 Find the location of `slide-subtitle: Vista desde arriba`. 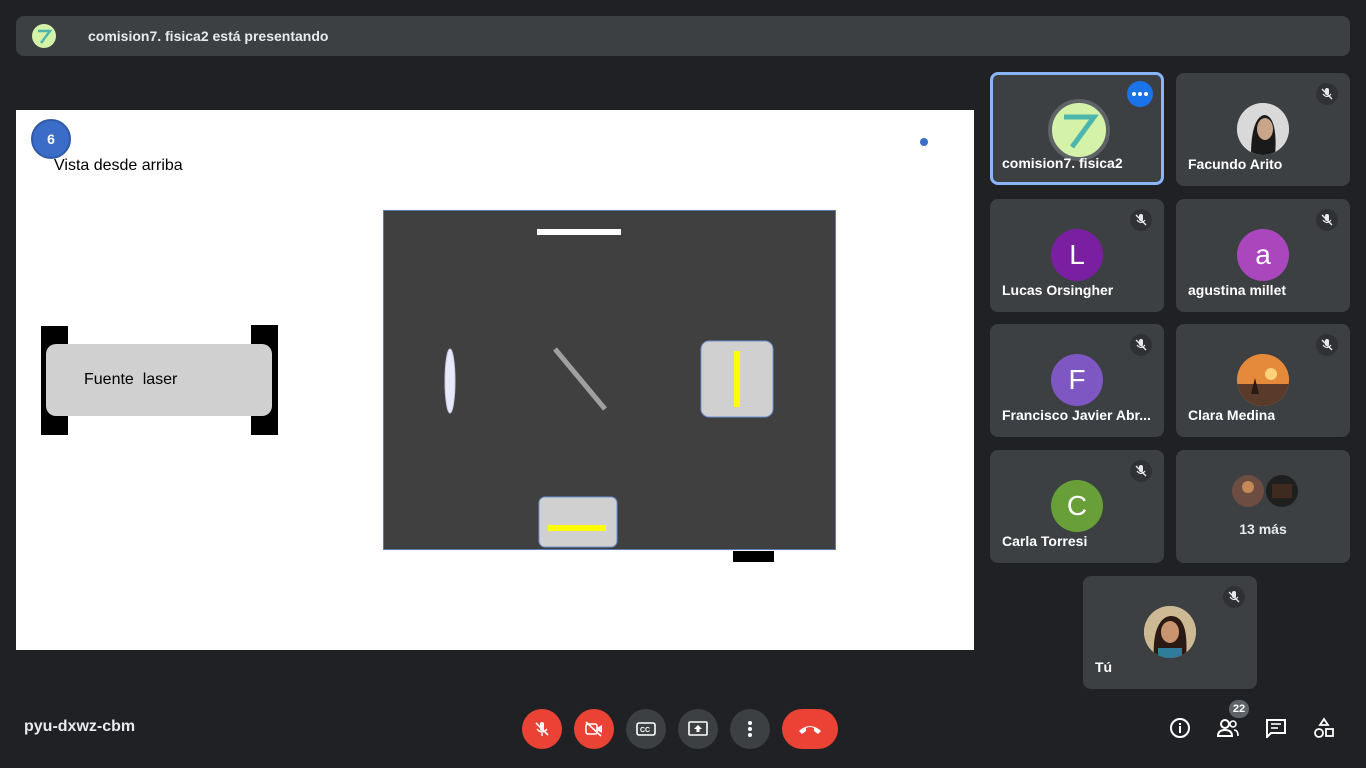

slide-subtitle: Vista desde arriba is located at coordinates (118, 165).